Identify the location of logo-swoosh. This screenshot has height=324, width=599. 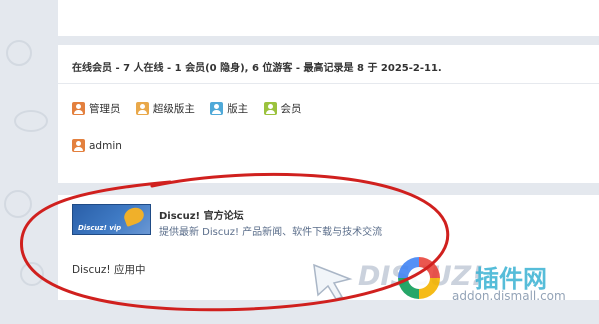
(134, 216).